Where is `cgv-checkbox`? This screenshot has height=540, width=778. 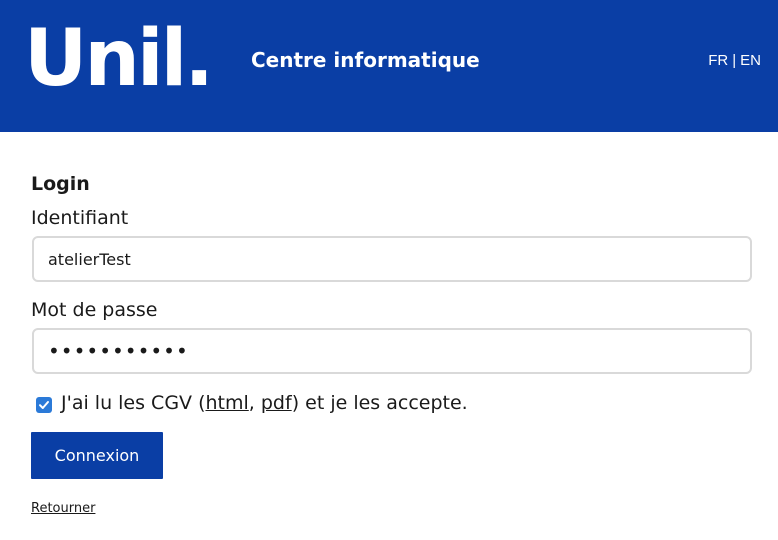
cgv-checkbox is located at coordinates (44, 405).